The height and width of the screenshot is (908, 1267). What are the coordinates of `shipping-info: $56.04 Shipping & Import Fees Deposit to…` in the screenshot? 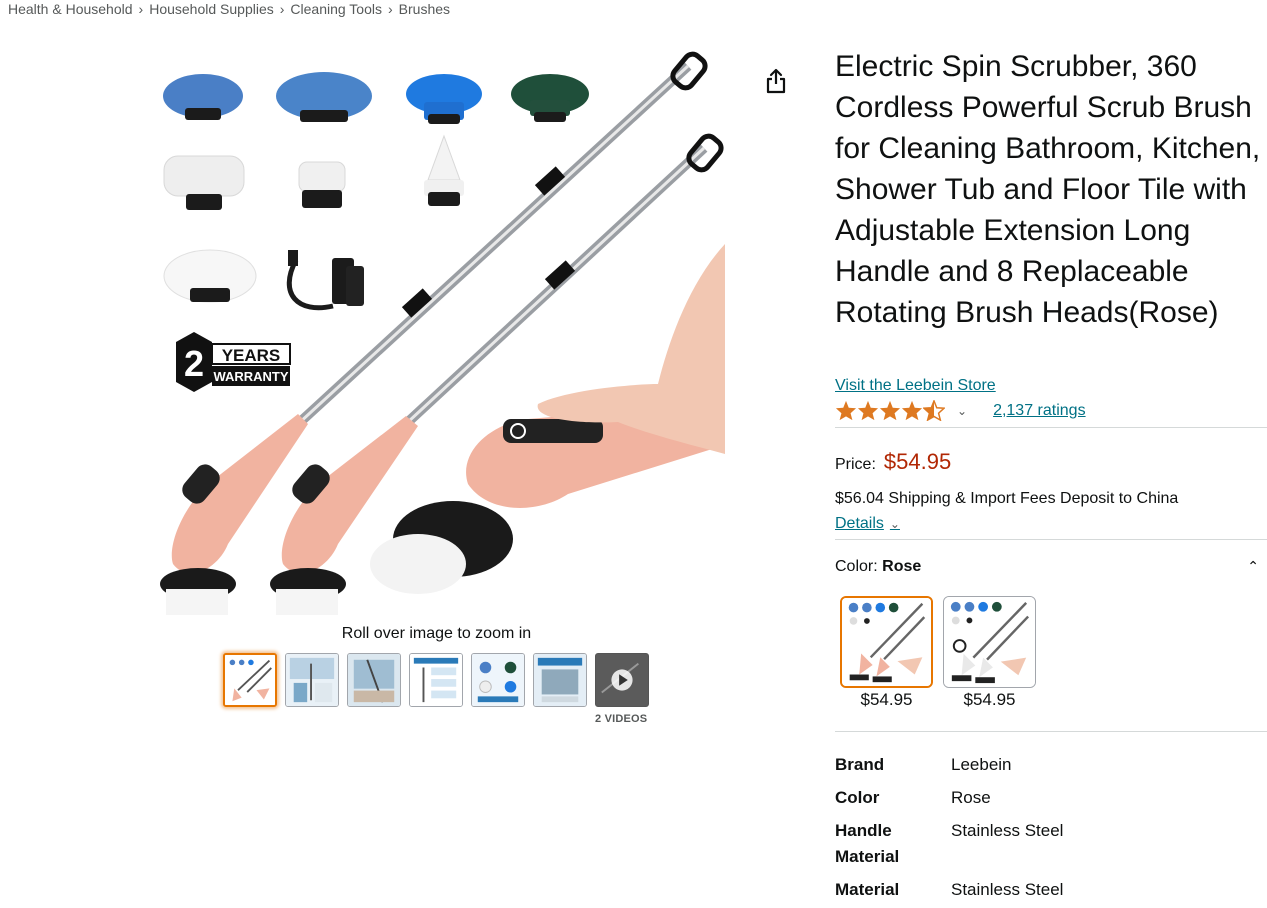 It's located at (1007, 498).